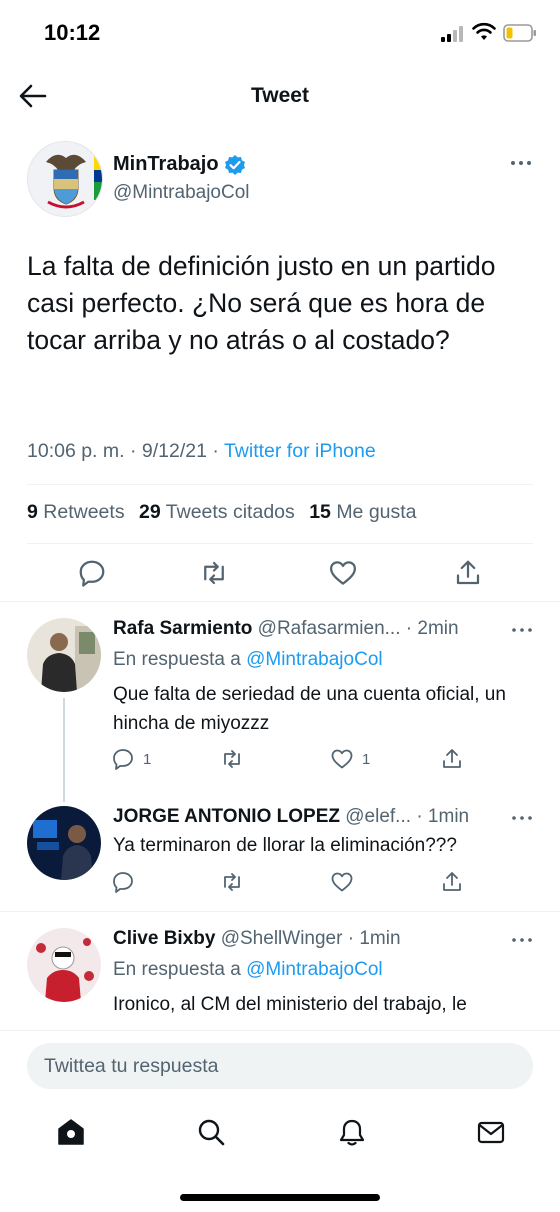 The width and height of the screenshot is (560, 1212). I want to click on mail-icon, so click(491, 1132).